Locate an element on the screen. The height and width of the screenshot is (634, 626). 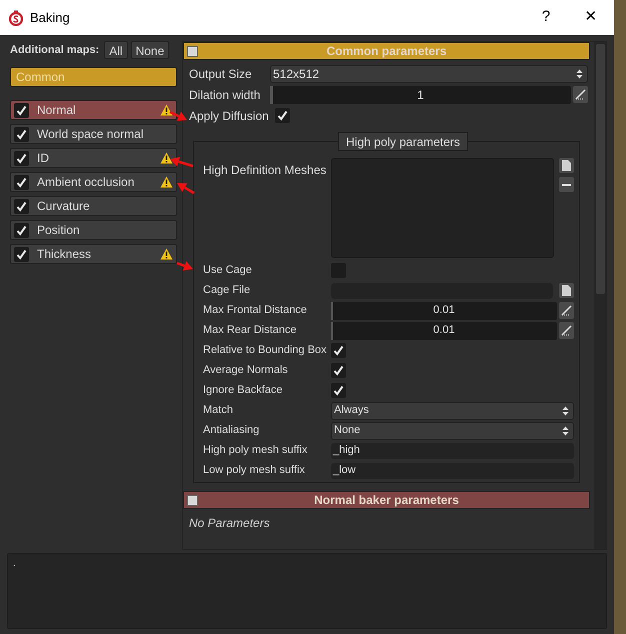
window-title: Baking is located at coordinates (50, 17).